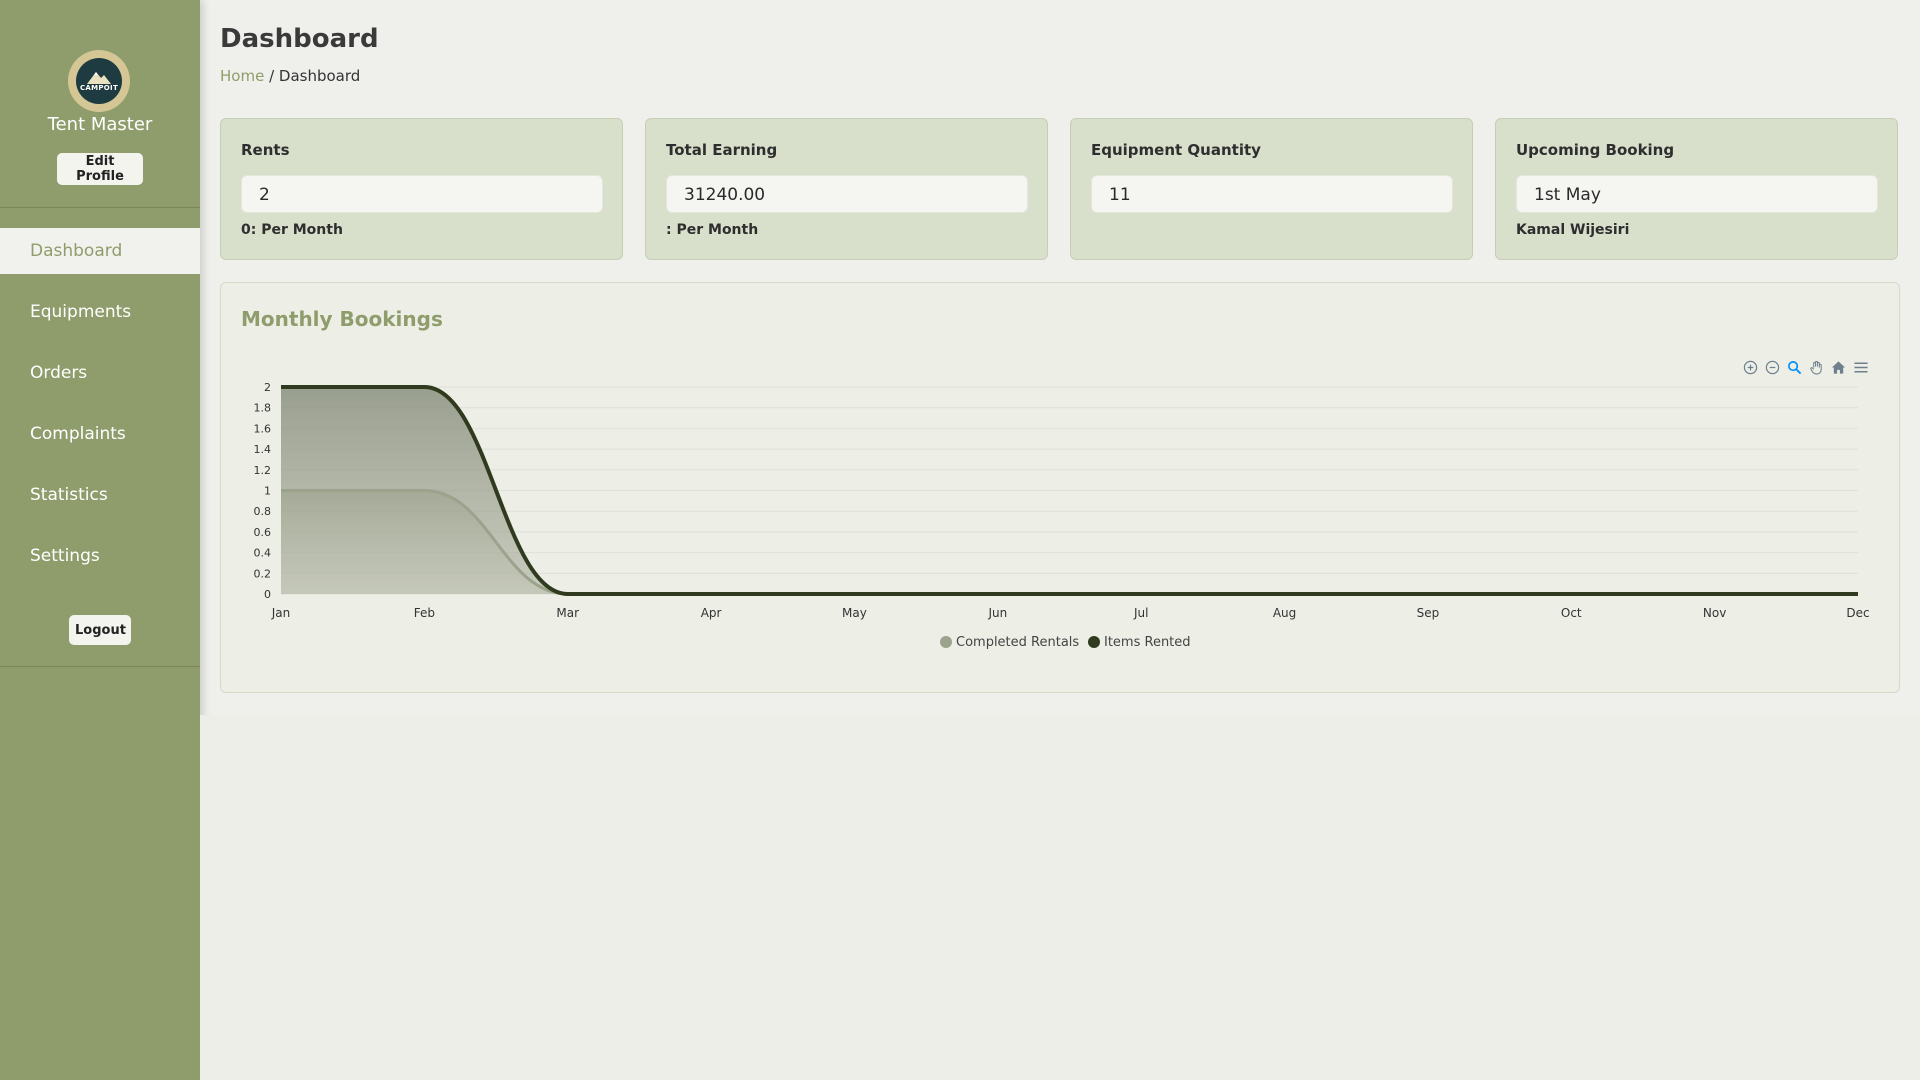  Describe the element at coordinates (1714, 613) in the screenshot. I see `x-tick-label: Nov` at that location.